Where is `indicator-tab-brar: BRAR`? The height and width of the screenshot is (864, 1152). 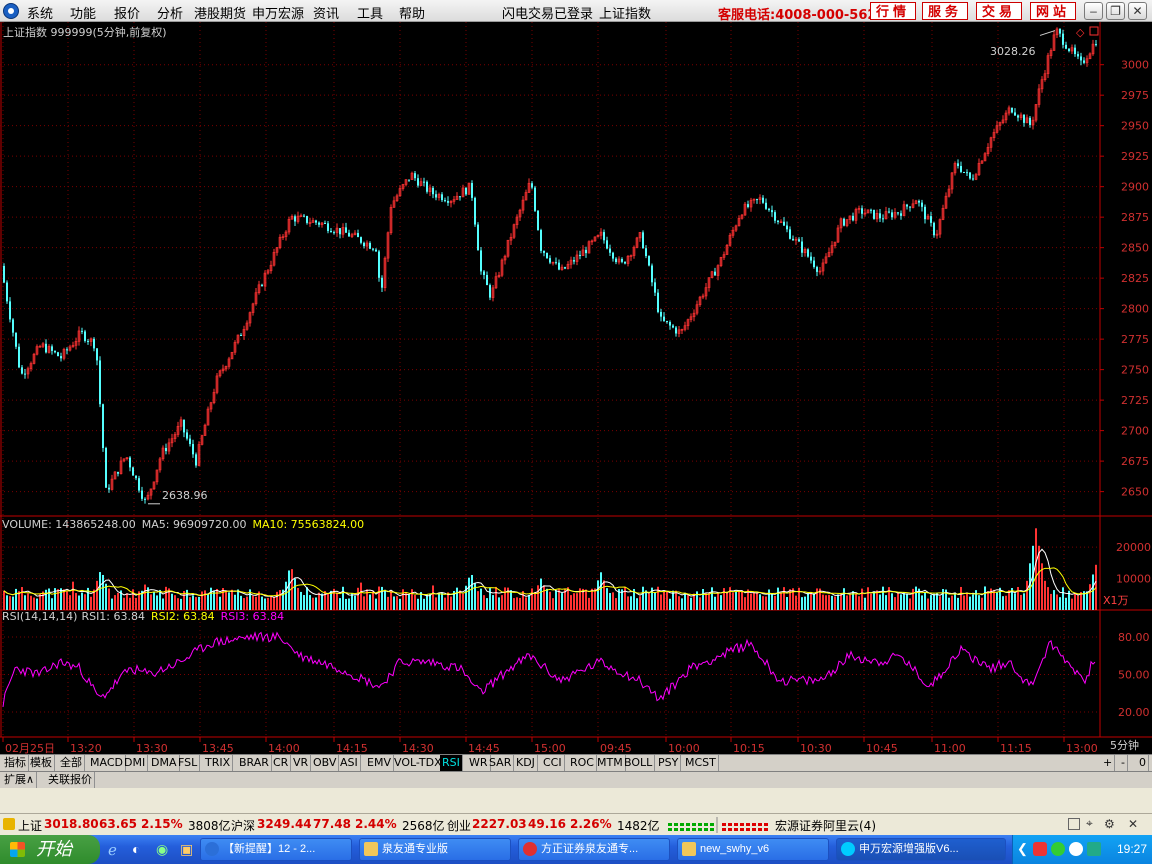
indicator-tab-brar: BRAR is located at coordinates (254, 763).